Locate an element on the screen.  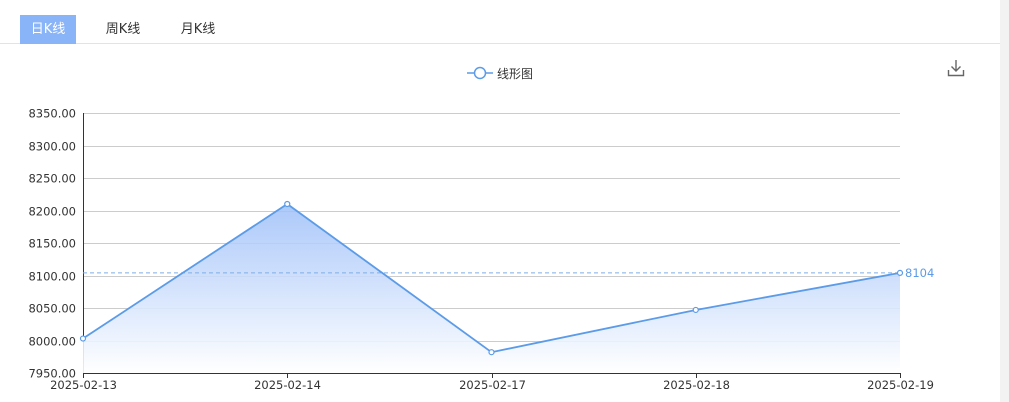
x-tick-label: 2025-02-14 is located at coordinates (287, 385).